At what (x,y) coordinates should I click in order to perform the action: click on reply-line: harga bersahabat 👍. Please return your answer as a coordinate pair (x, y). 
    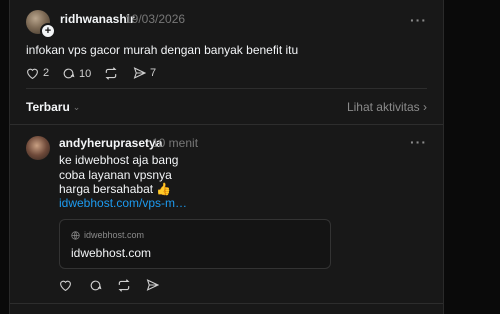
    Looking at the image, I should click on (115, 189).